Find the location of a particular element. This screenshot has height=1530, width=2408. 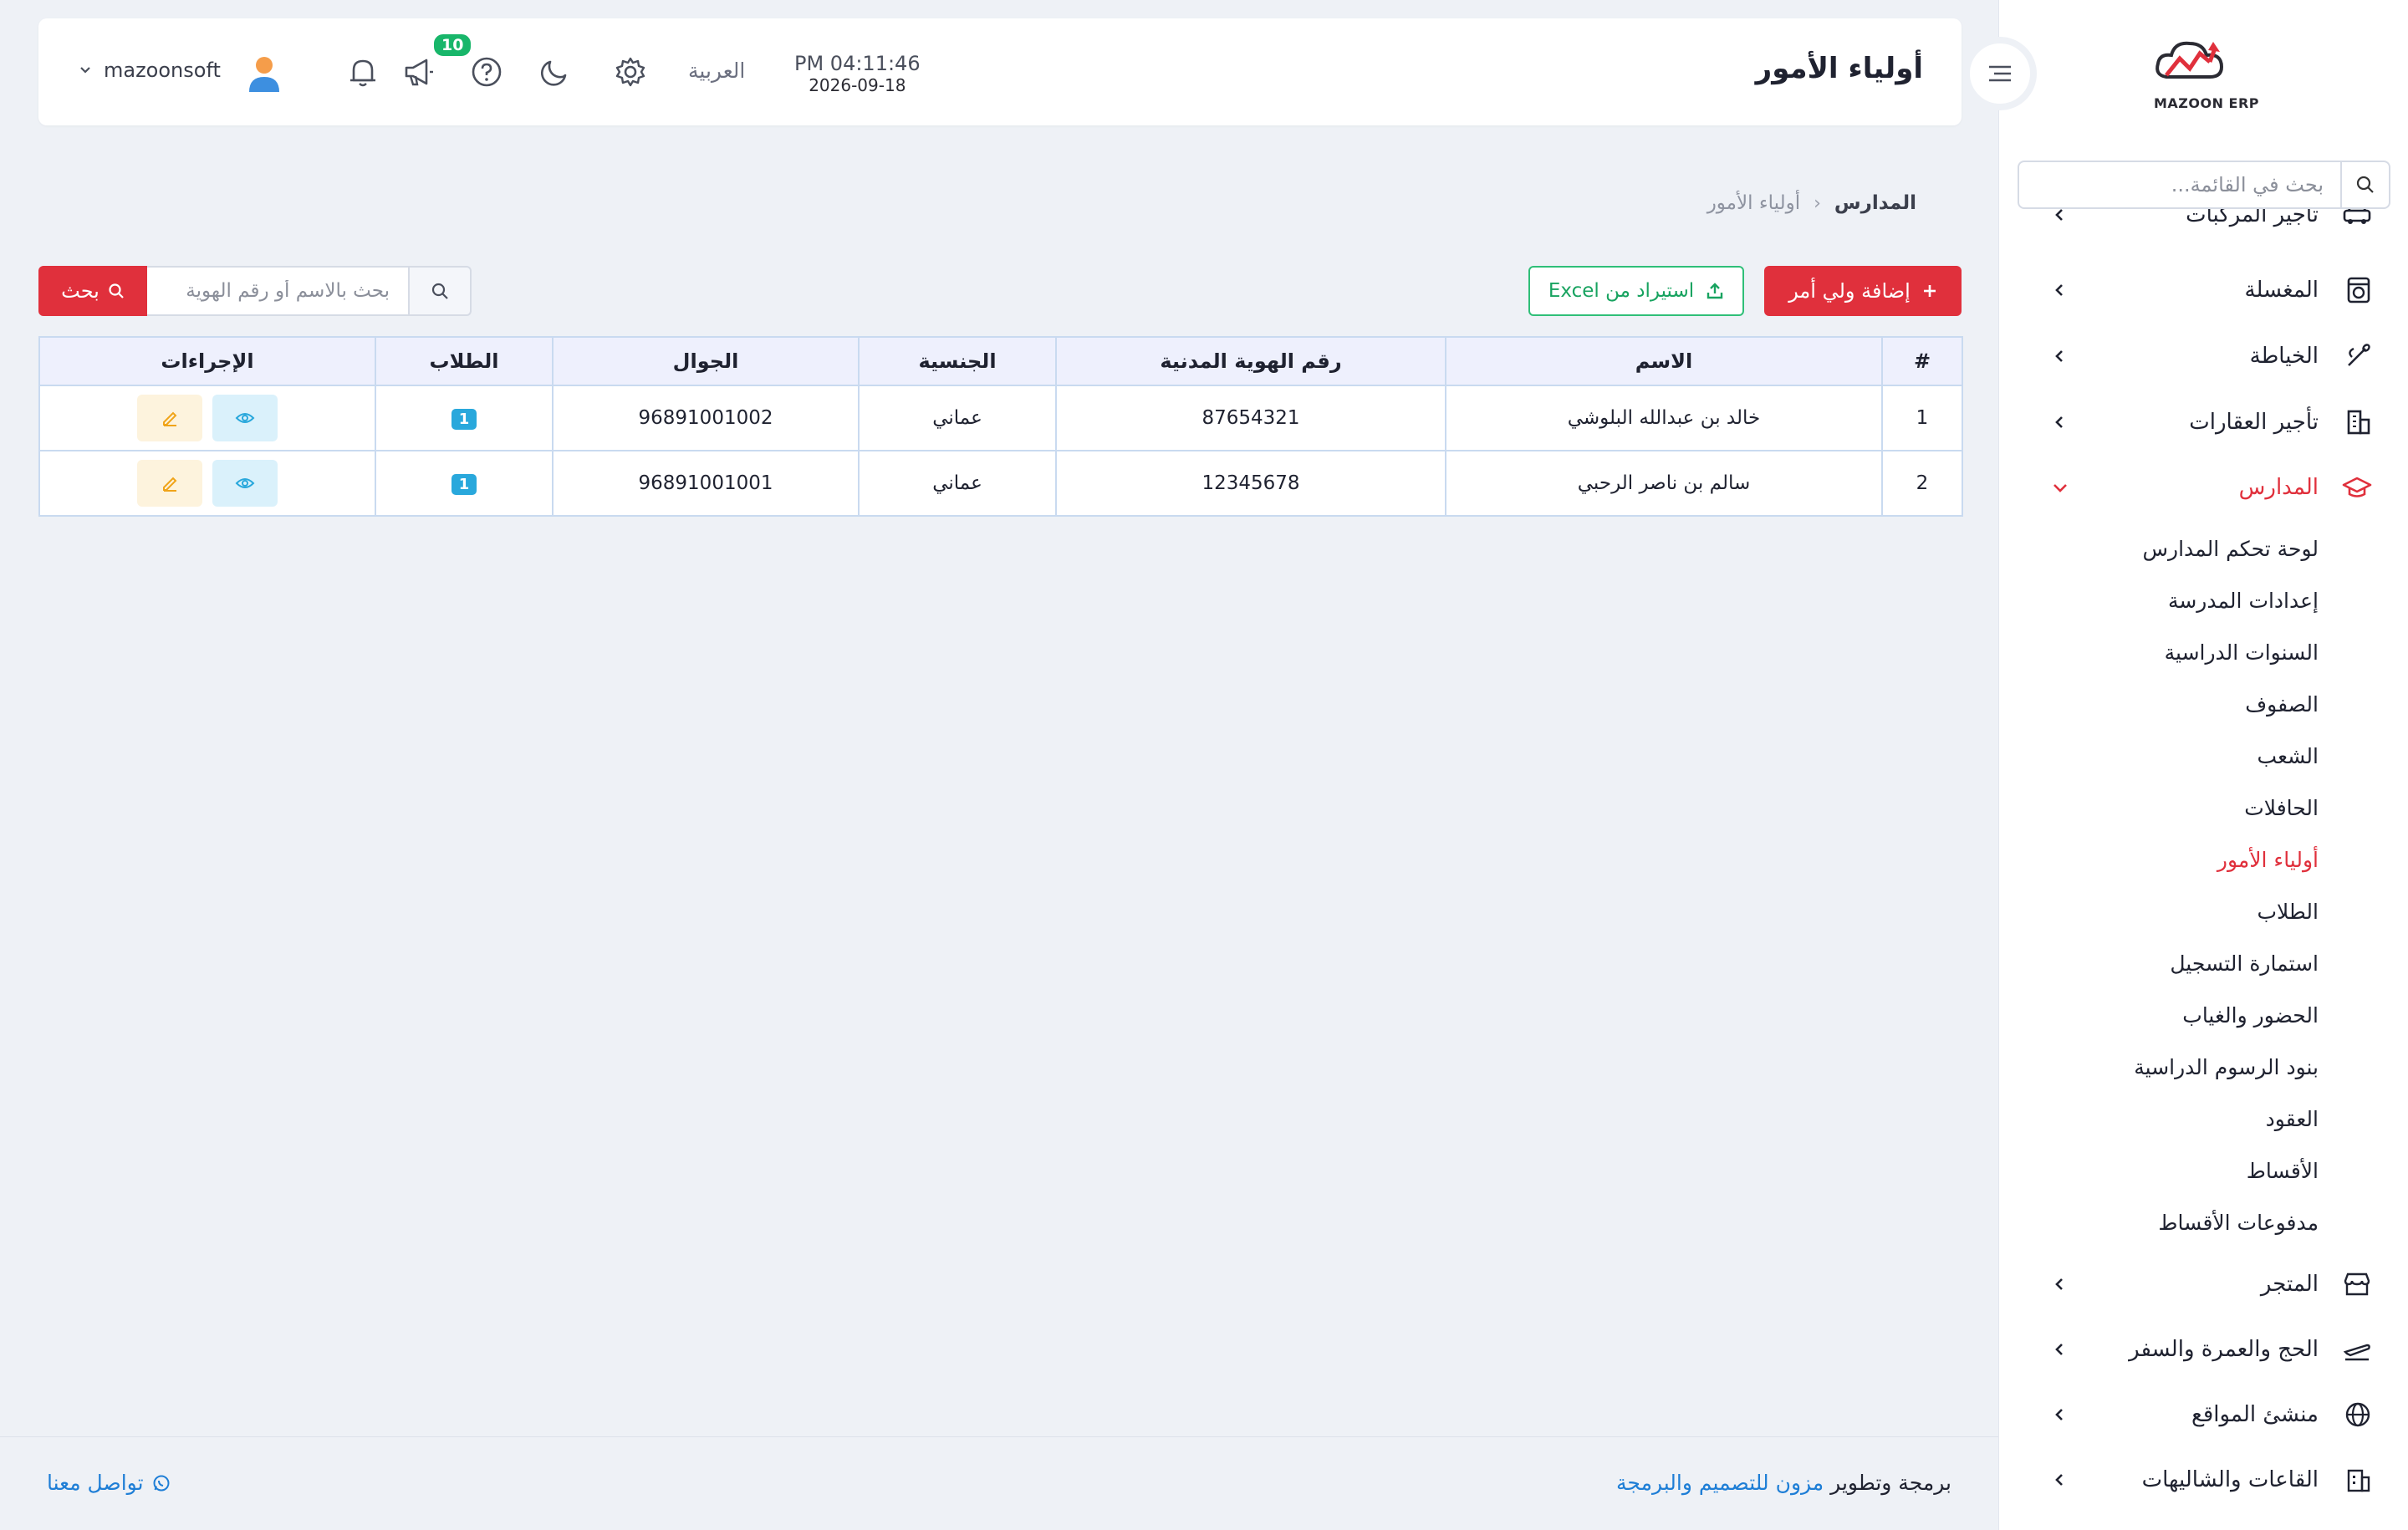

sidebar-item-vehicle-rental: تأجير المركبات is located at coordinates (2203, 226).